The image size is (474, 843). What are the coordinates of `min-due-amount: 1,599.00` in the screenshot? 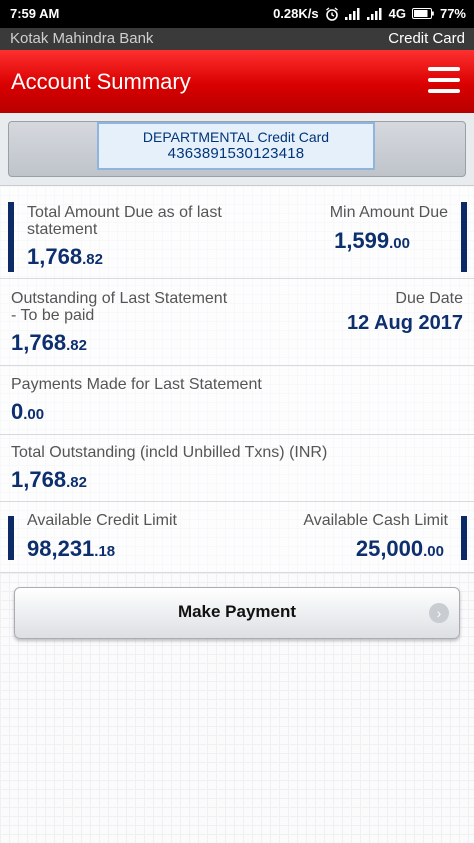 It's located at (372, 241).